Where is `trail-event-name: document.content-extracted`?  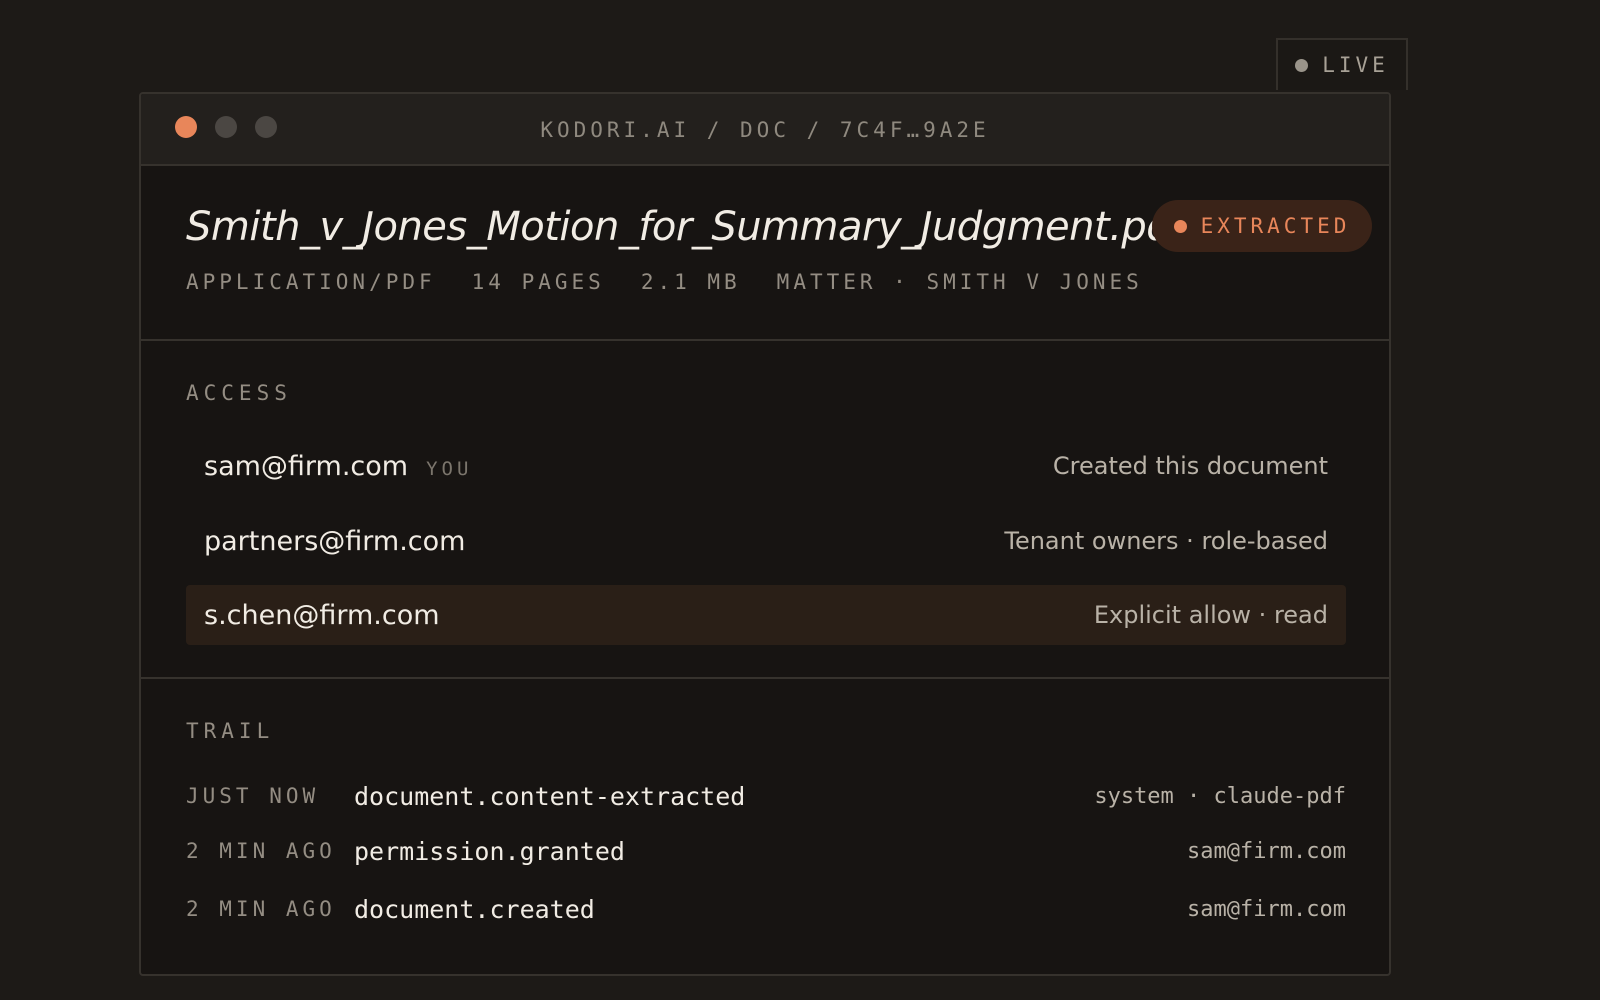
trail-event-name: document.content-extracted is located at coordinates (550, 796).